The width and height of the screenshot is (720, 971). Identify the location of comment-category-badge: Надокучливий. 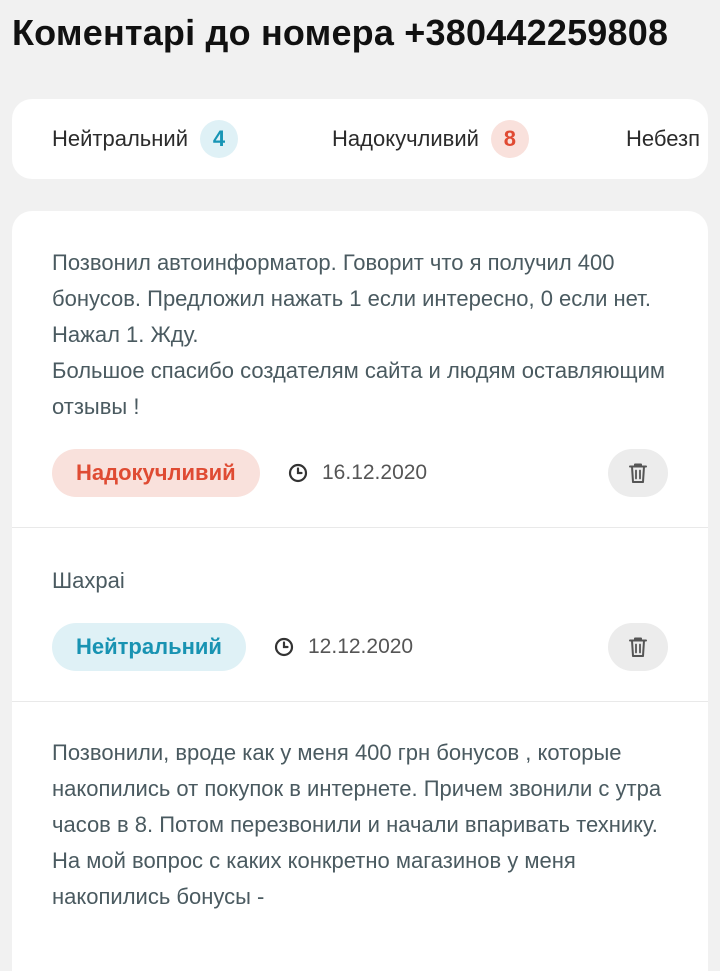
(156, 473).